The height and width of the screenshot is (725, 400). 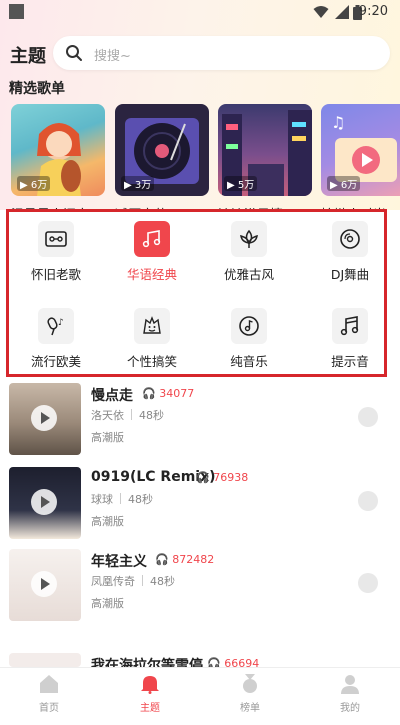 I want to click on play-count: 🎧 76938, so click(x=222, y=477).